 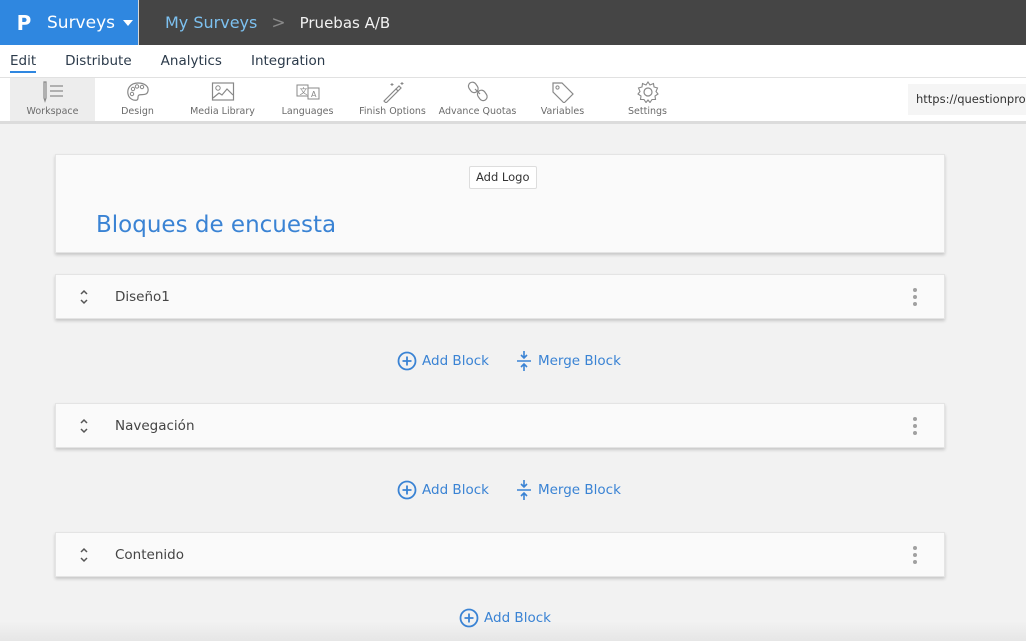 What do you see at coordinates (647, 111) in the screenshot?
I see `tool-label: Settings` at bounding box center [647, 111].